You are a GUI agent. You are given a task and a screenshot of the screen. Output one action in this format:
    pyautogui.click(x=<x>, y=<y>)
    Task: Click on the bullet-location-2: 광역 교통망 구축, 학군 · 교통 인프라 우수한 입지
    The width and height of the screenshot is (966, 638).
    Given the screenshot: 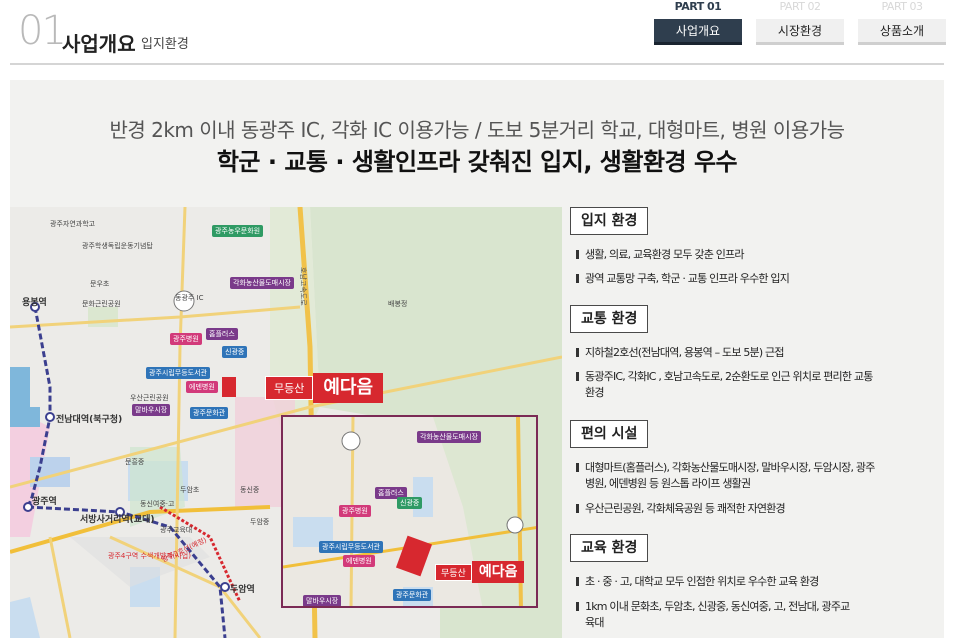 What is the action you would take?
    pyautogui.click(x=726, y=279)
    